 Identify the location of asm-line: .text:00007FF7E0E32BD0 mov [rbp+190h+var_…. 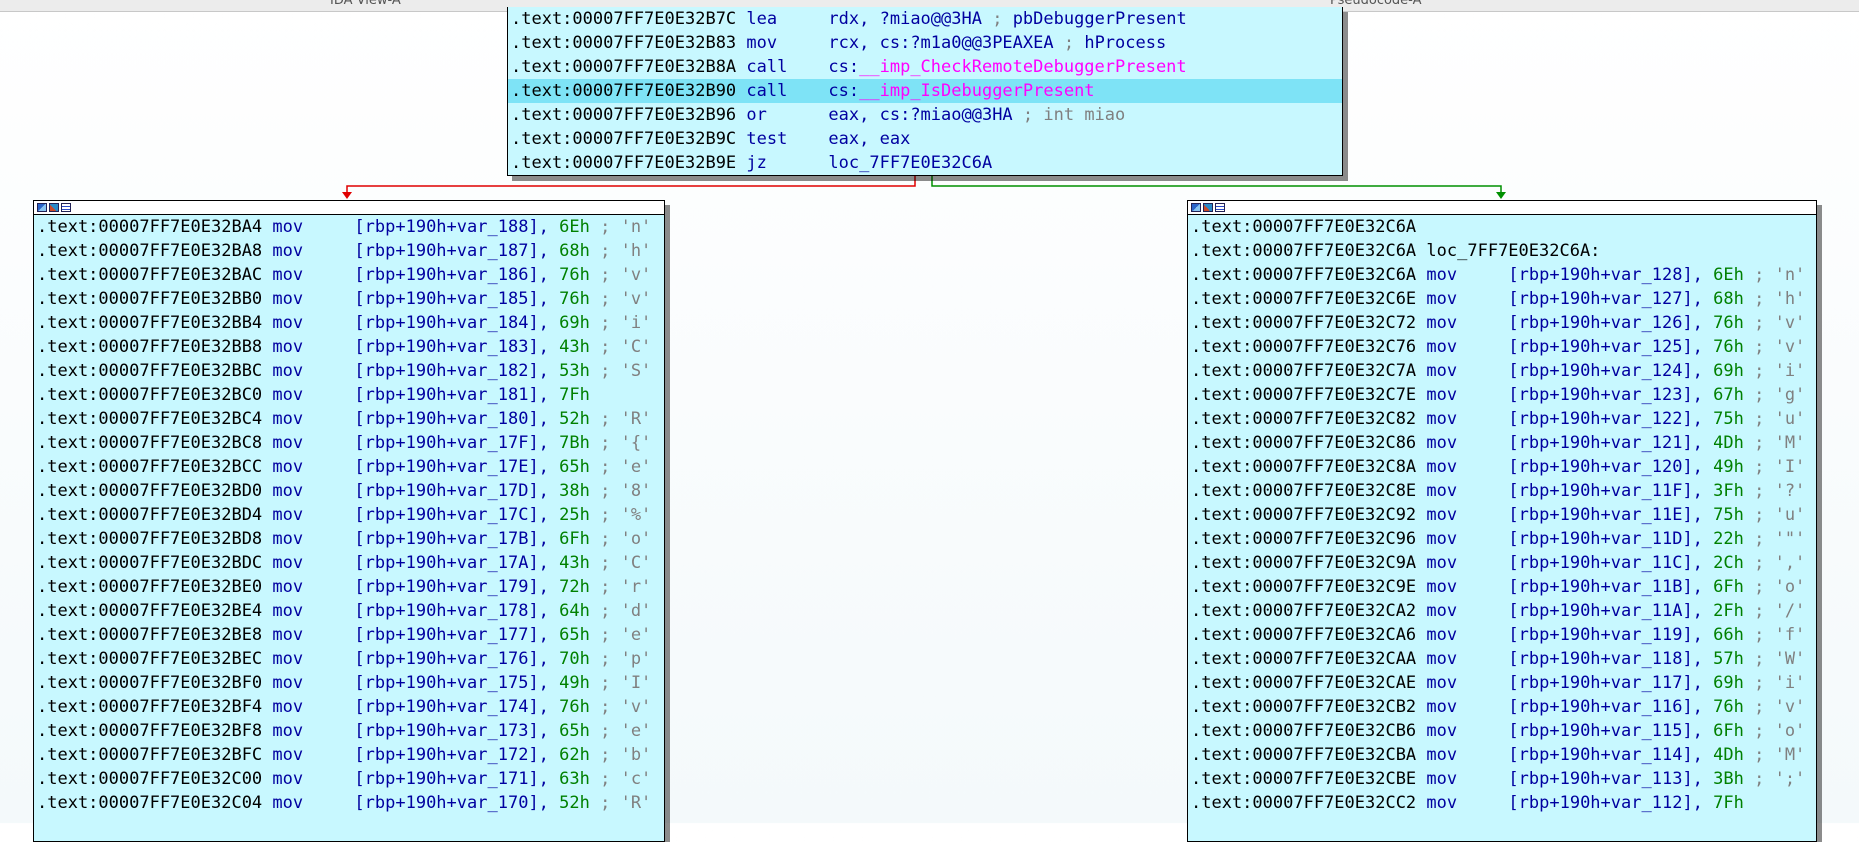
(349, 491).